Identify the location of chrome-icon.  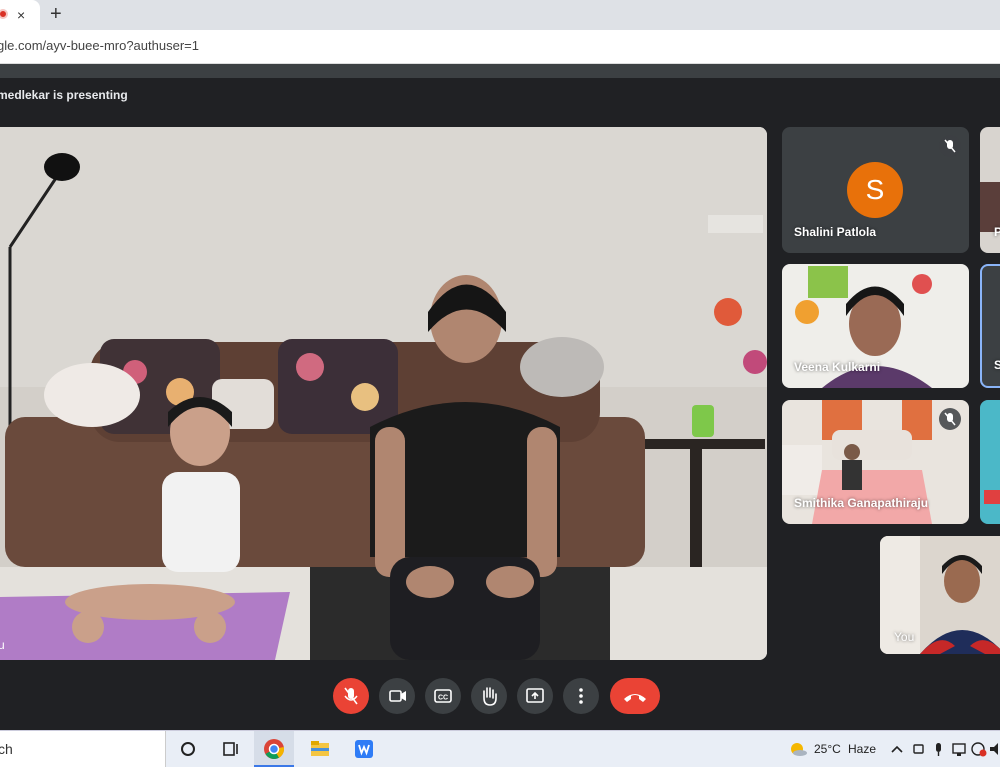
(274, 749).